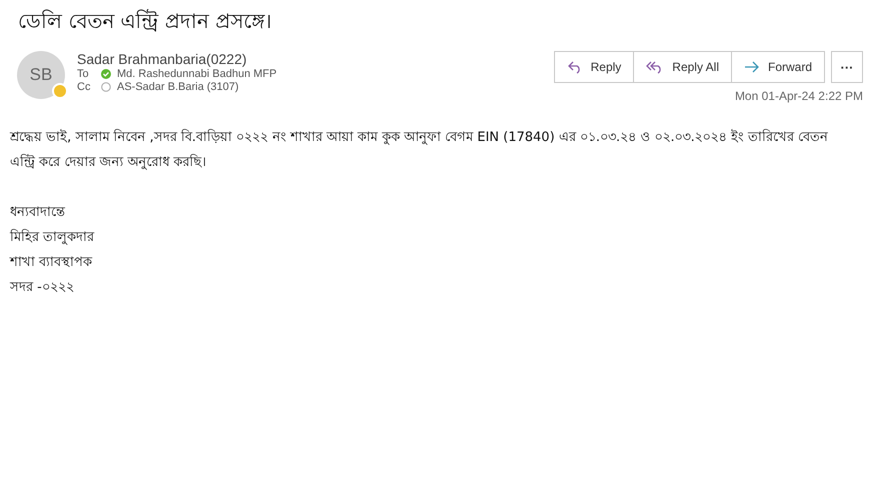 Image resolution: width=873 pixels, height=499 pixels. Describe the element at coordinates (420, 150) in the screenshot. I see `body-paragraph: শ্রদ্ধেয় ভাই, সালাম নিবেন ,সদর বি.বাড়িয়া ০২২২ নং শাখার আয়া কাম কুক আনুফা বেগম EIN (17840) এর ০১.০৩.২৪ ও ০২.০৩.২০২৪ ইং তারিখের বেতন এন্ট্রি করে দেয়ার জন্য অনুরোধ করছি।` at that location.